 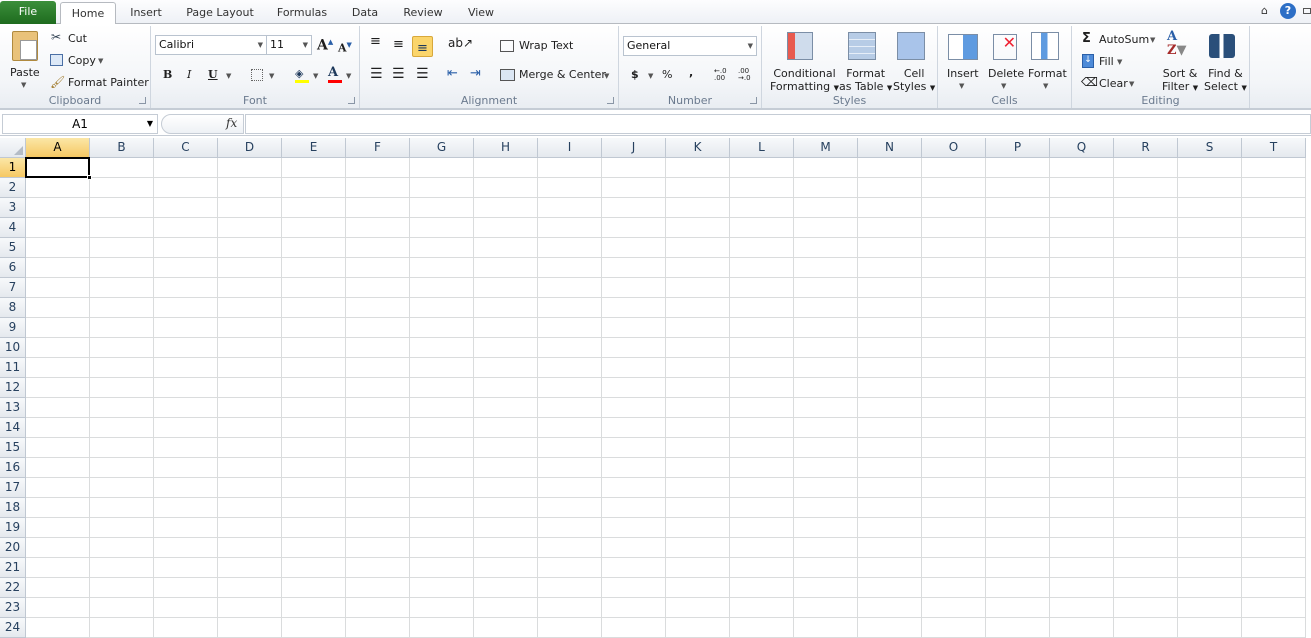 What do you see at coordinates (865, 81) in the screenshot?
I see `format-as-table-button: Format as Table ▼` at bounding box center [865, 81].